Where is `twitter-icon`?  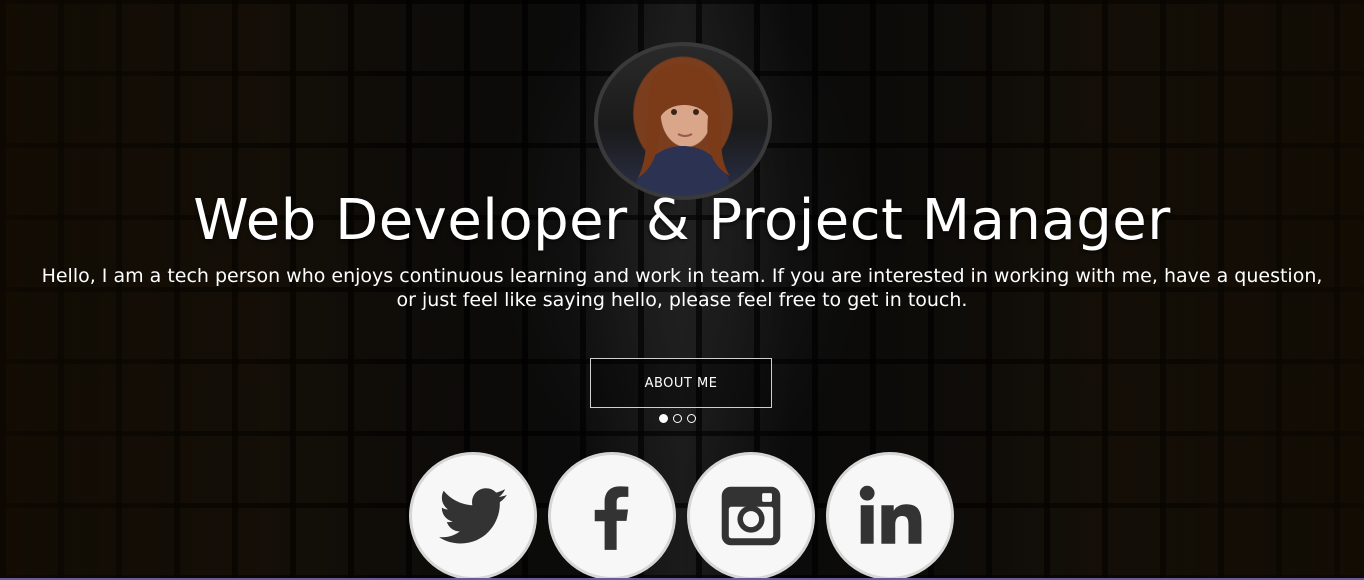
twitter-icon is located at coordinates (473, 516).